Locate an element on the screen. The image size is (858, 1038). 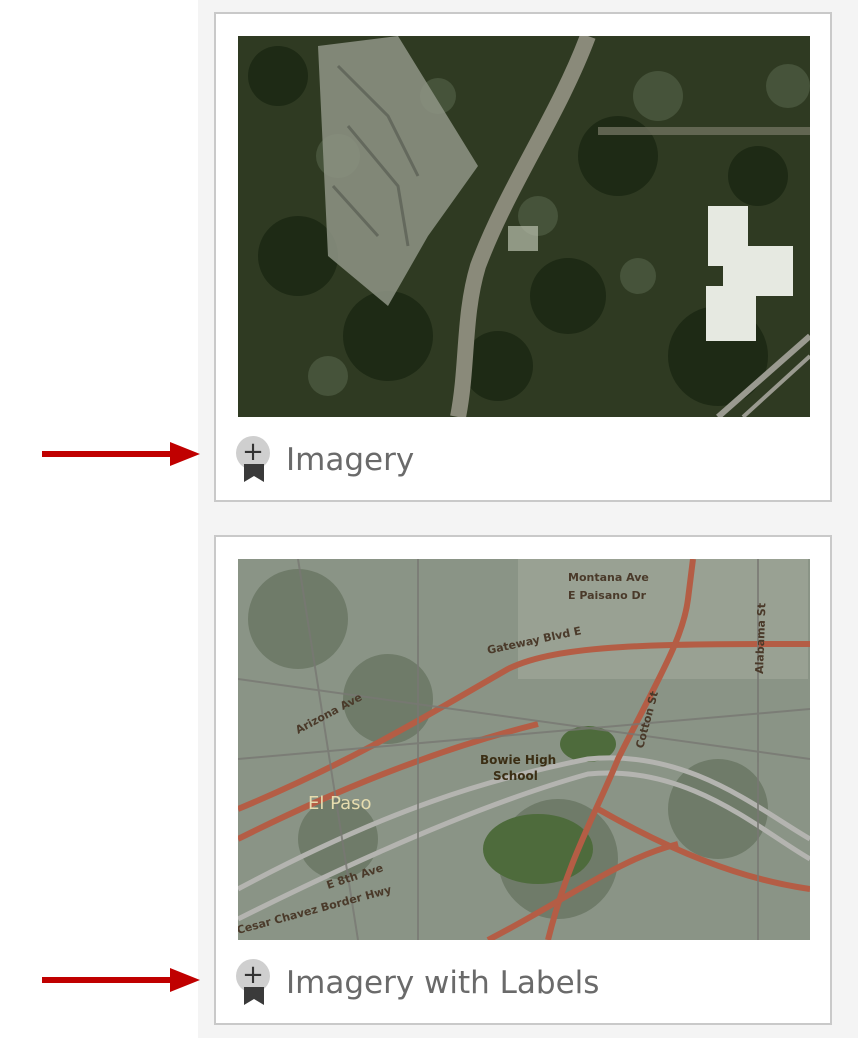
map-label-street5: Alabama St is located at coordinates (760, 638).